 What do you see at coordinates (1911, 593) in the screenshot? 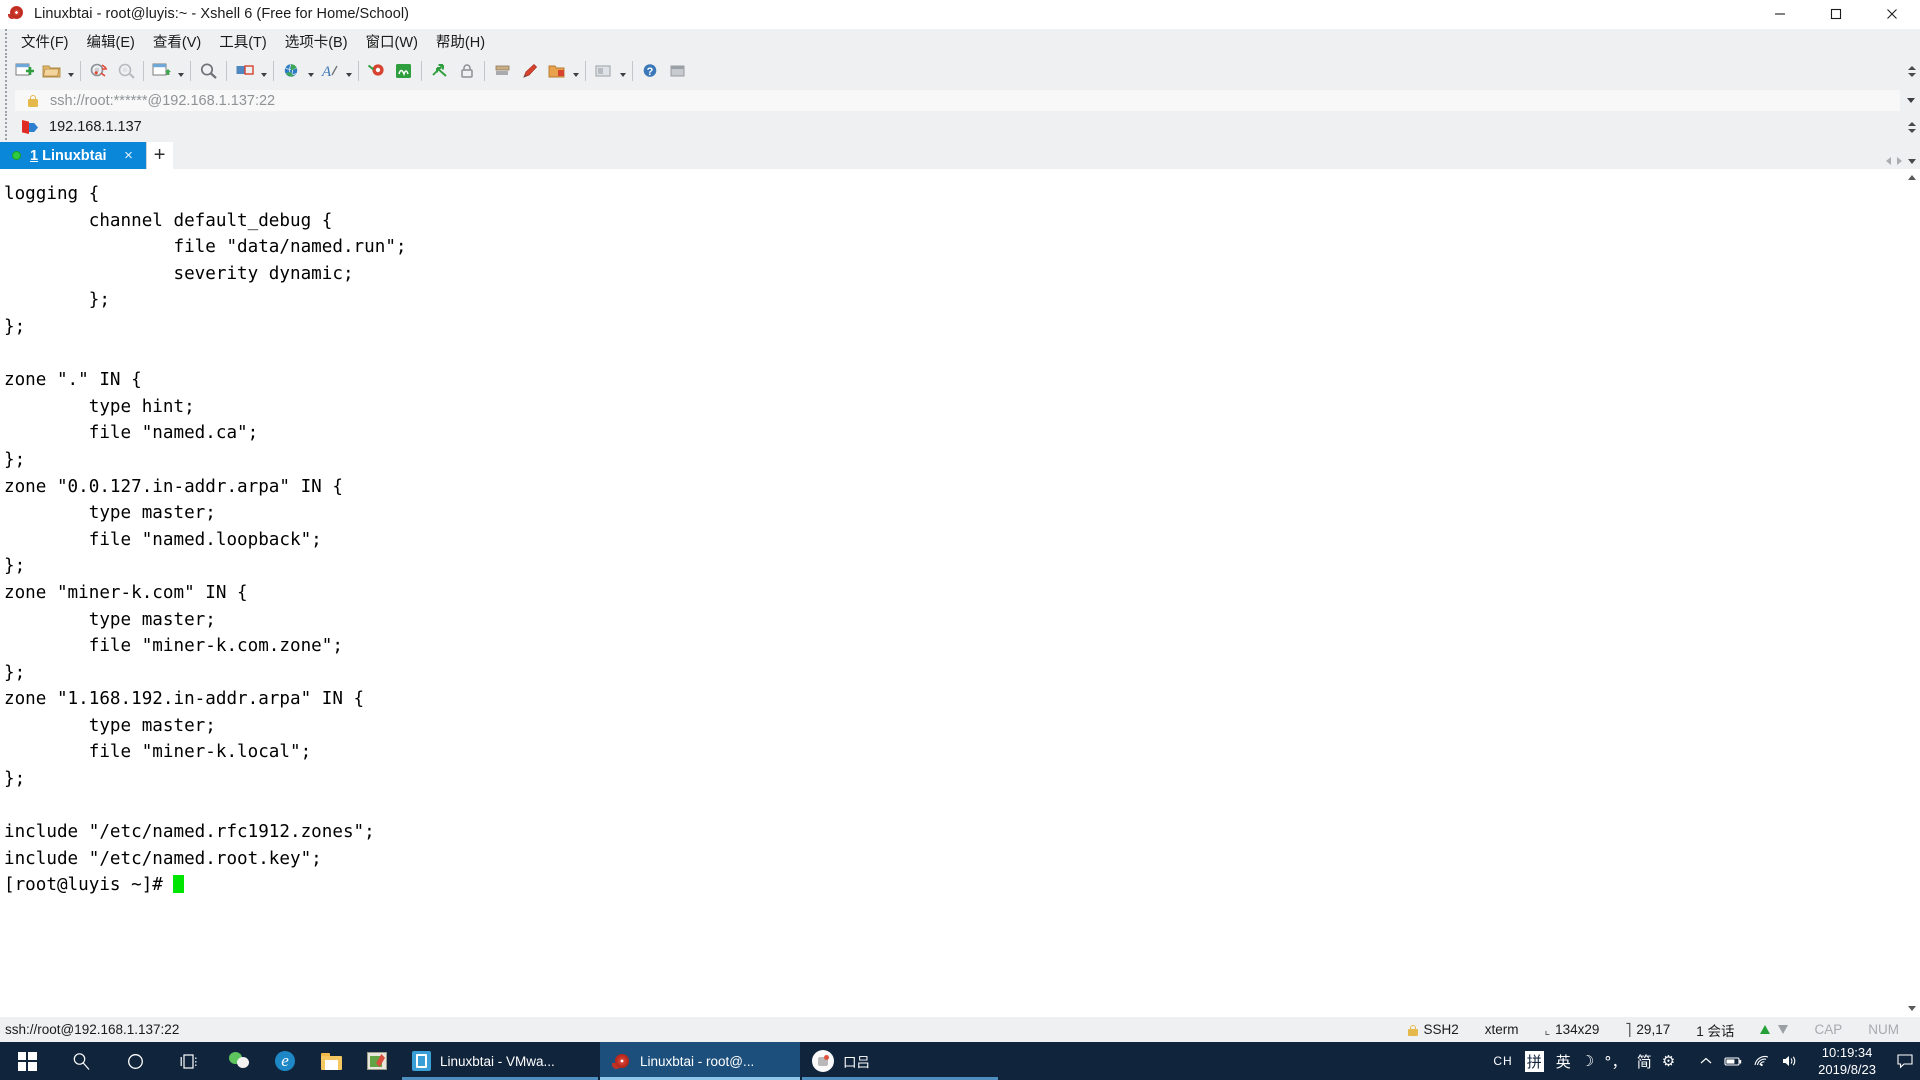
I see `terminal-scrollbar` at bounding box center [1911, 593].